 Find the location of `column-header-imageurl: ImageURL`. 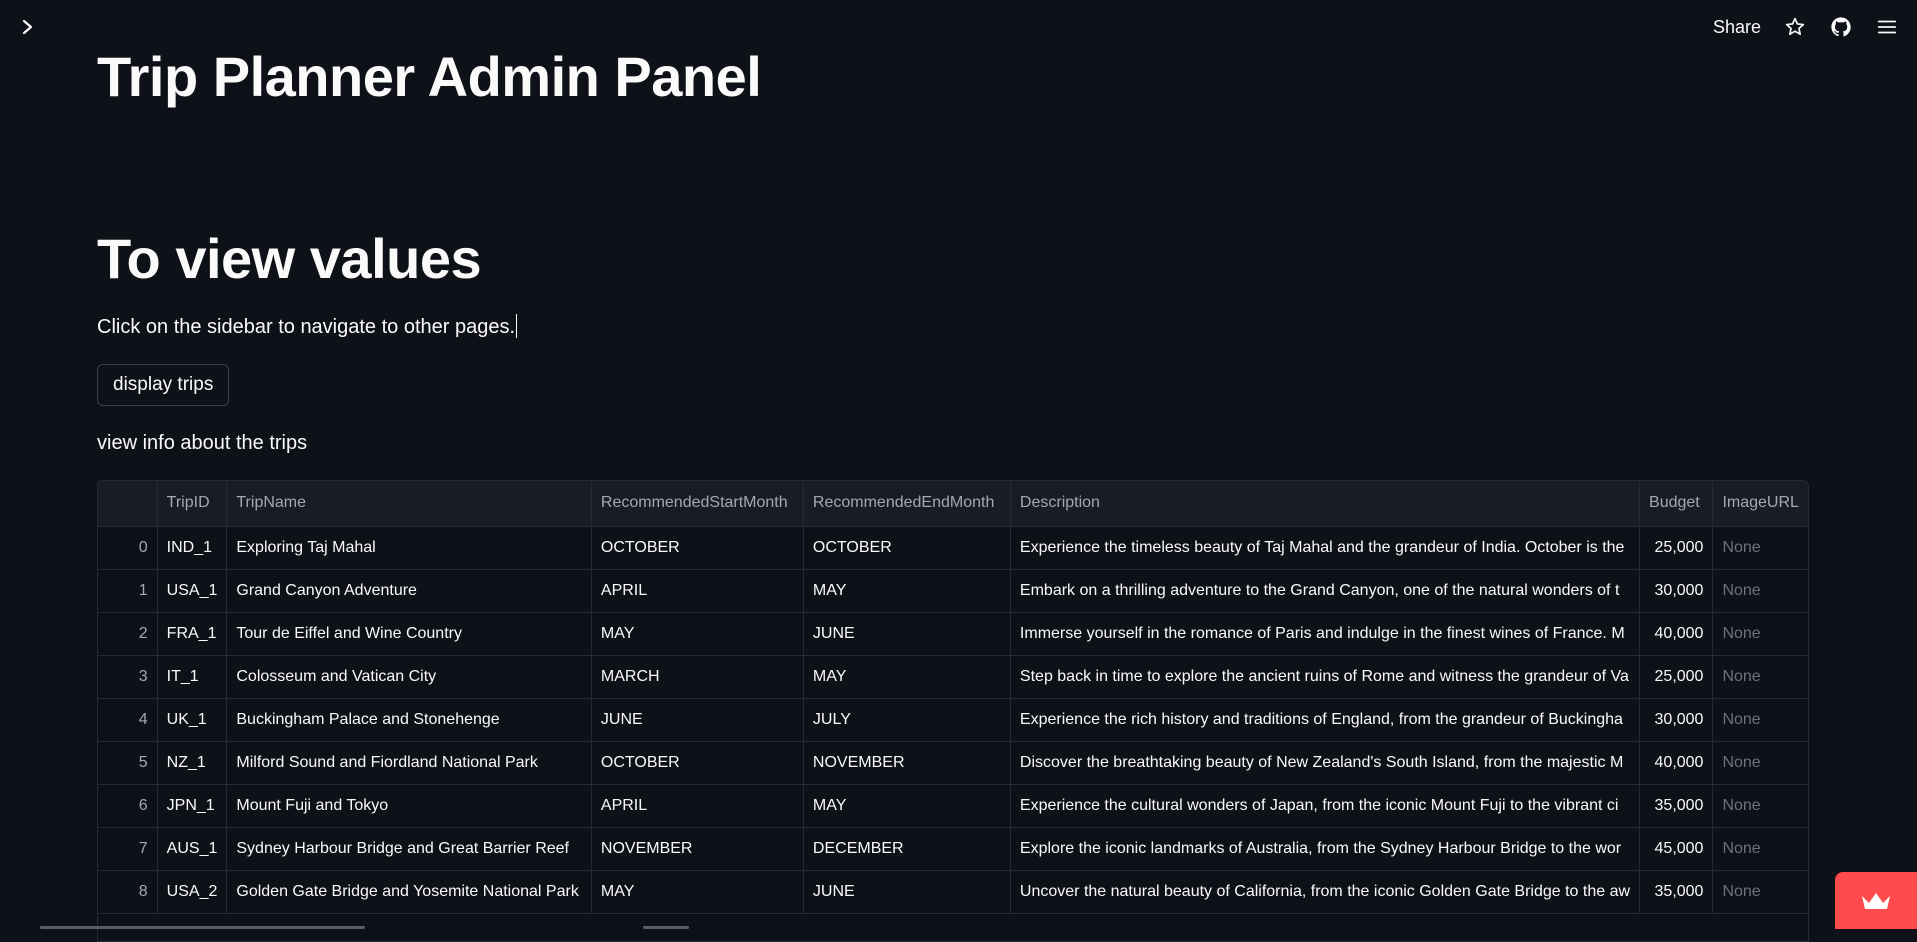

column-header-imageurl: ImageURL is located at coordinates (1760, 504).